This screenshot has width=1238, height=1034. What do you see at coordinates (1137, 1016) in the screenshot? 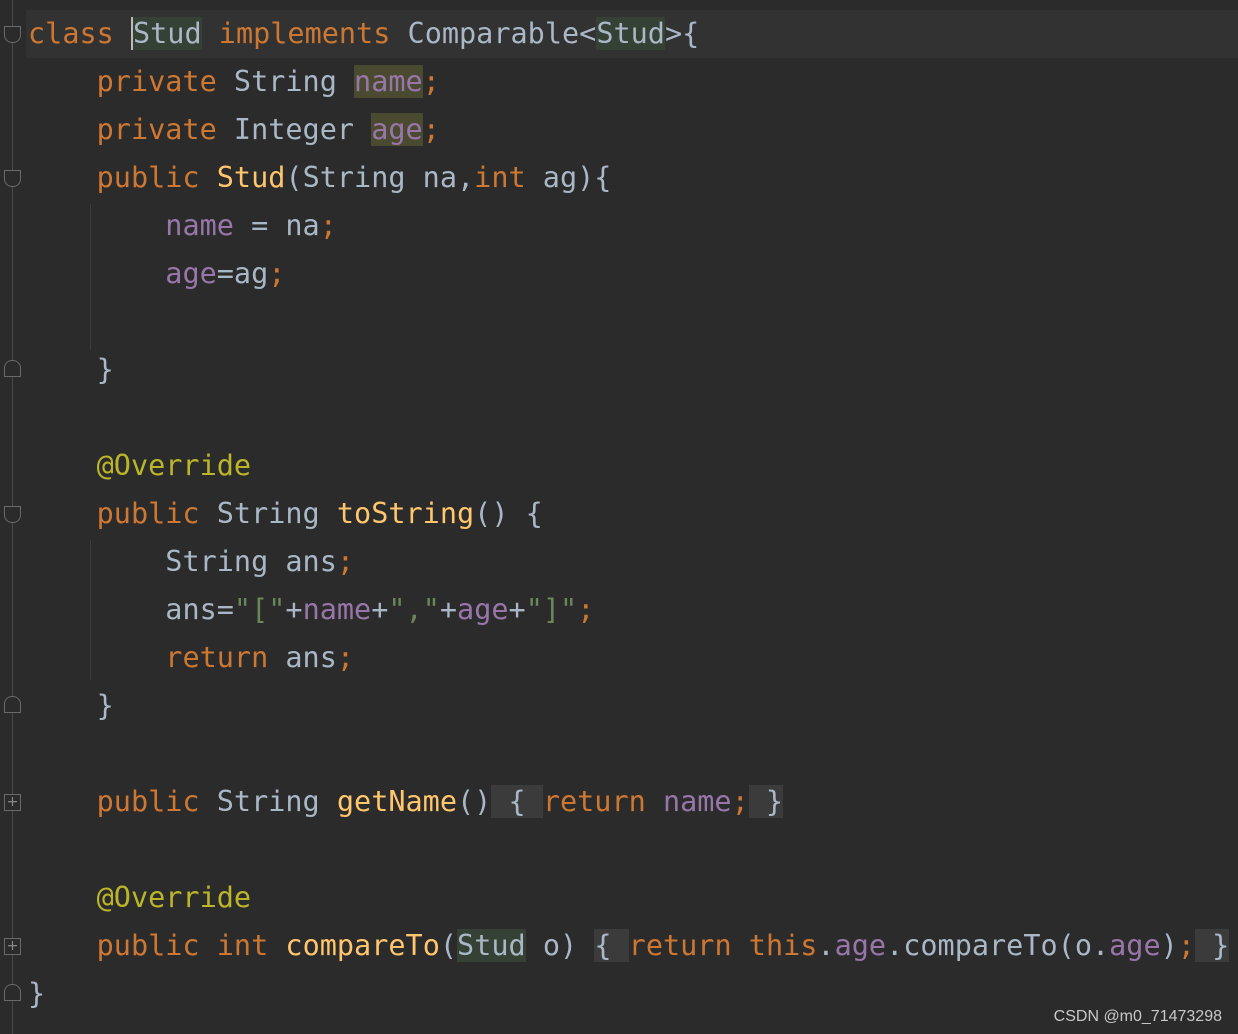
I see `watermark: CSDN @m0_71473298` at bounding box center [1137, 1016].